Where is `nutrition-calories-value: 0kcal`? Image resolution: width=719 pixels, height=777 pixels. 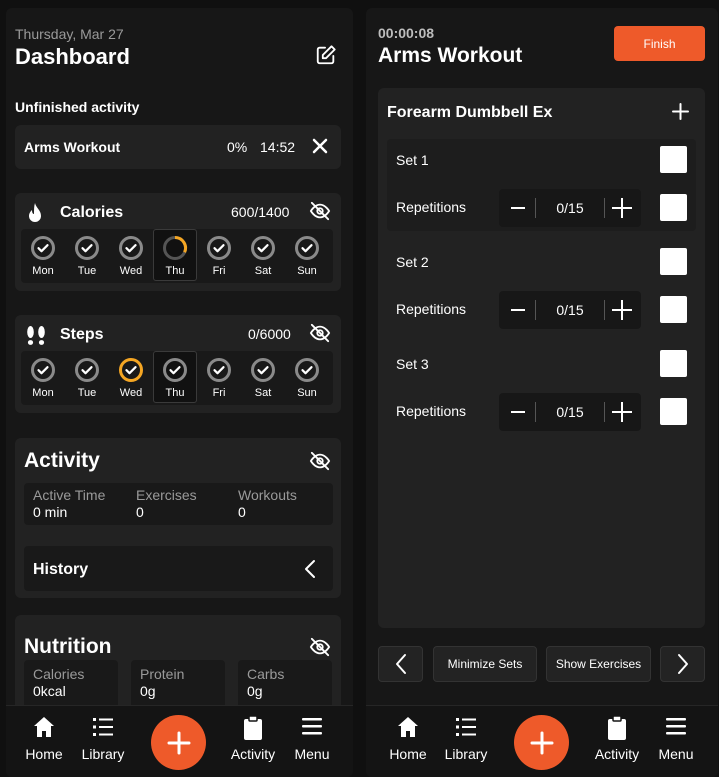
nutrition-calories-value: 0kcal is located at coordinates (49, 691).